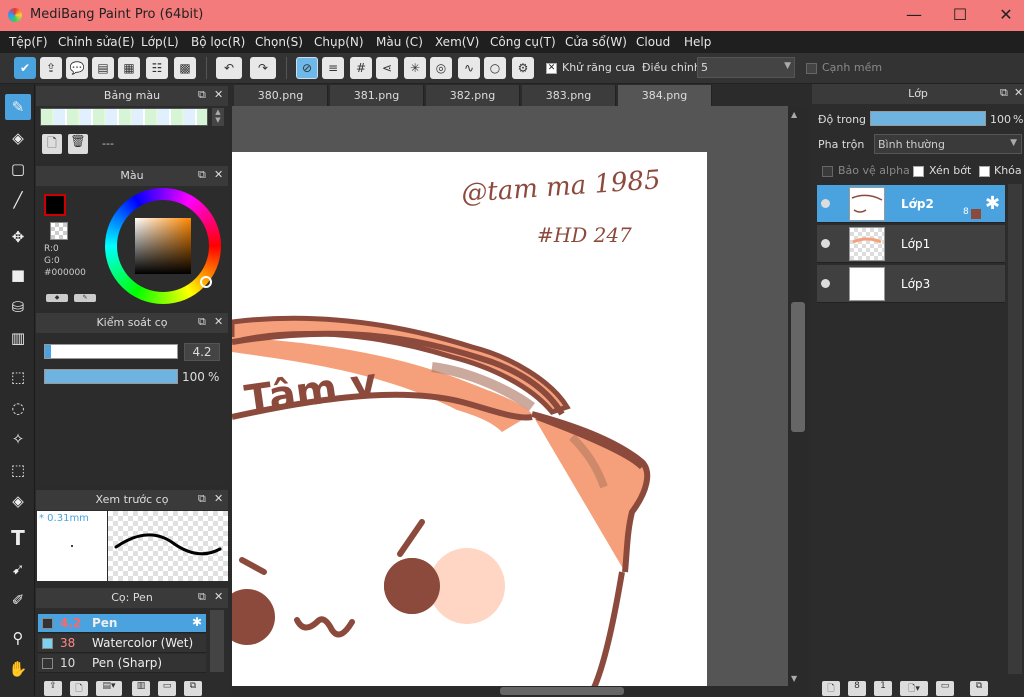 The width and height of the screenshot is (1024, 697). Describe the element at coordinates (596, 42) in the screenshot. I see `menu-window: Cửa sổ(W)` at that location.